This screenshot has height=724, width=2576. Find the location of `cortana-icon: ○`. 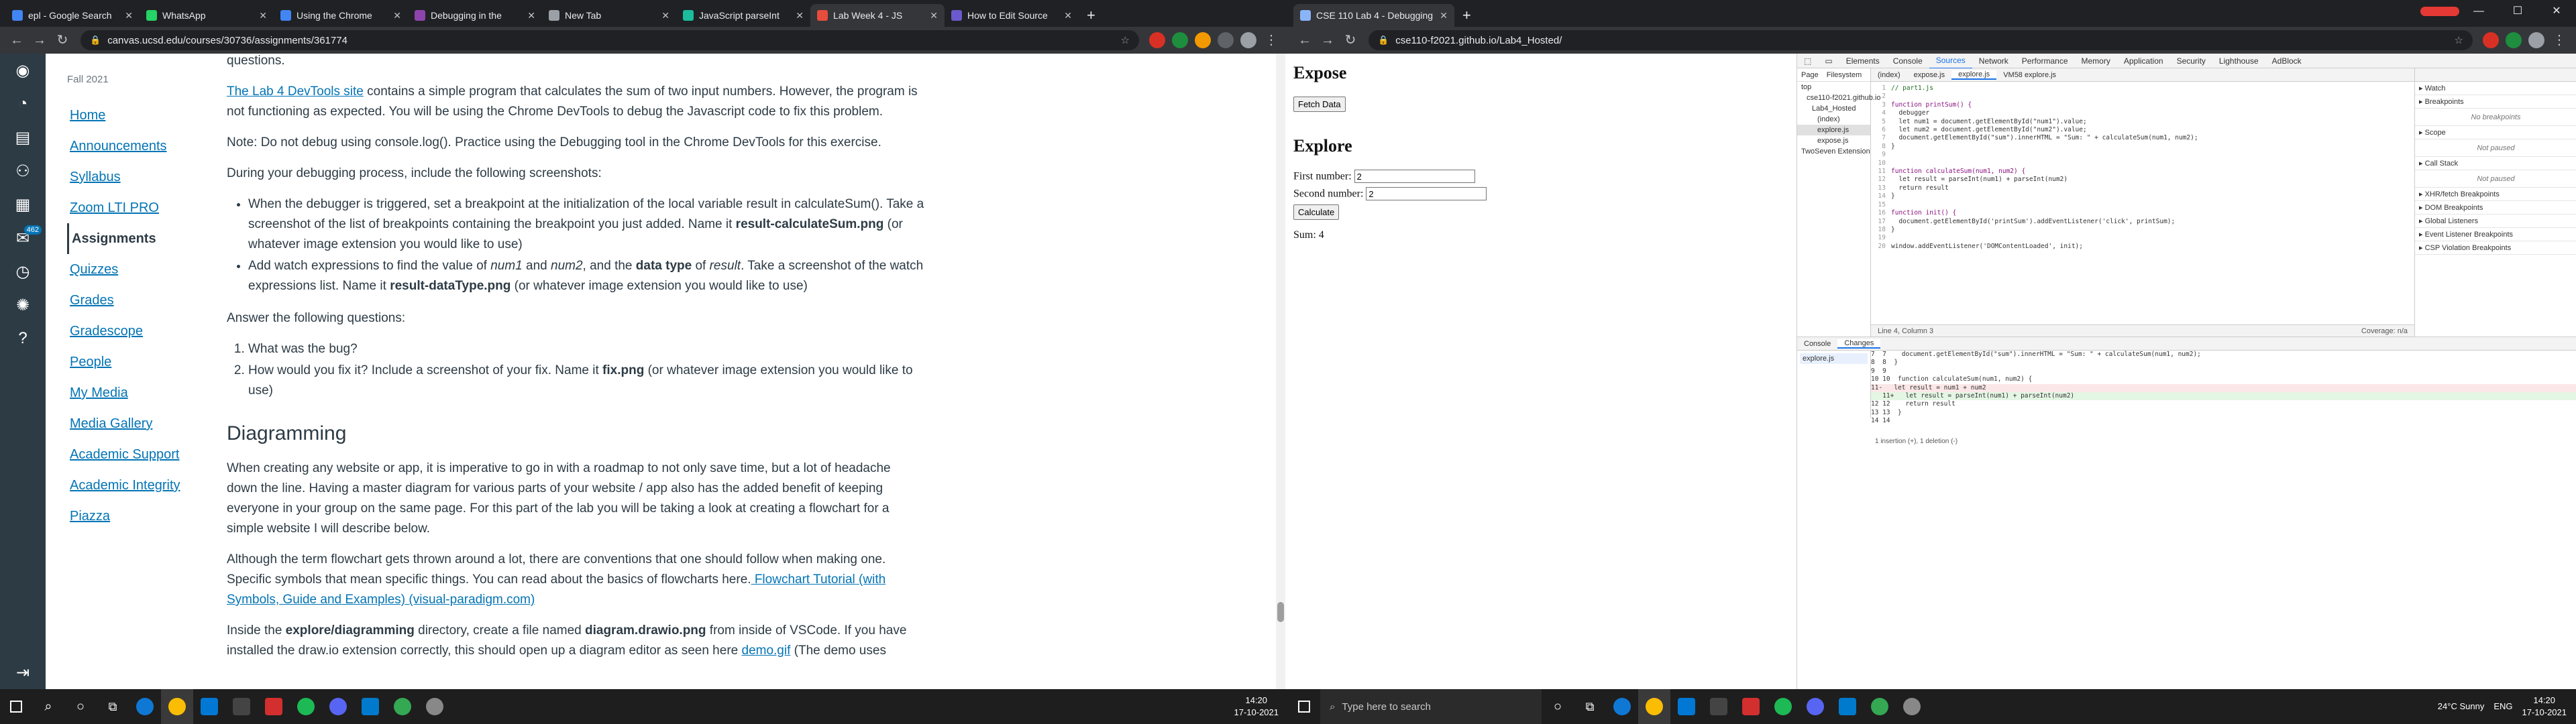

cortana-icon: ○ is located at coordinates (80, 707).